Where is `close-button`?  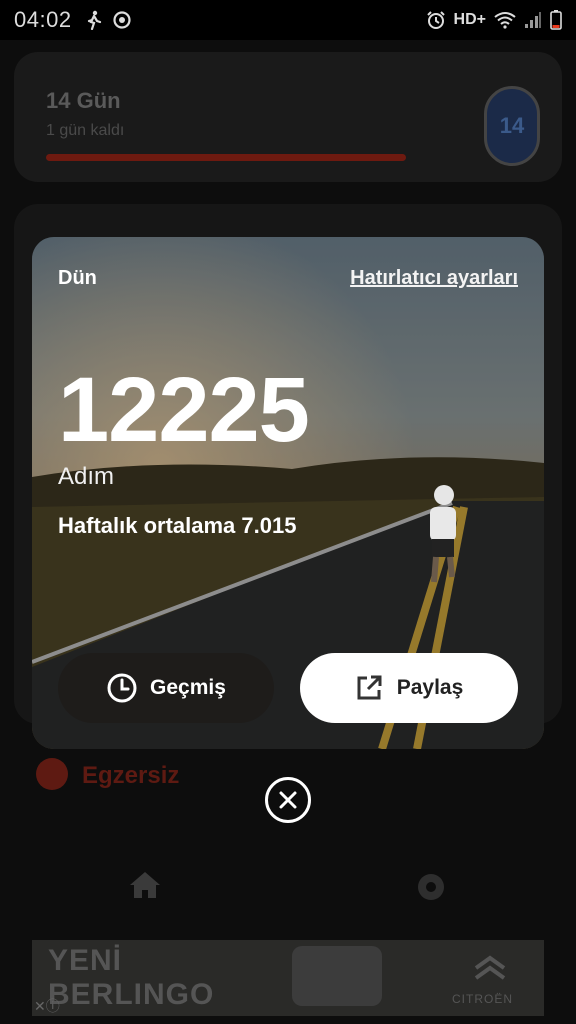 close-button is located at coordinates (288, 800).